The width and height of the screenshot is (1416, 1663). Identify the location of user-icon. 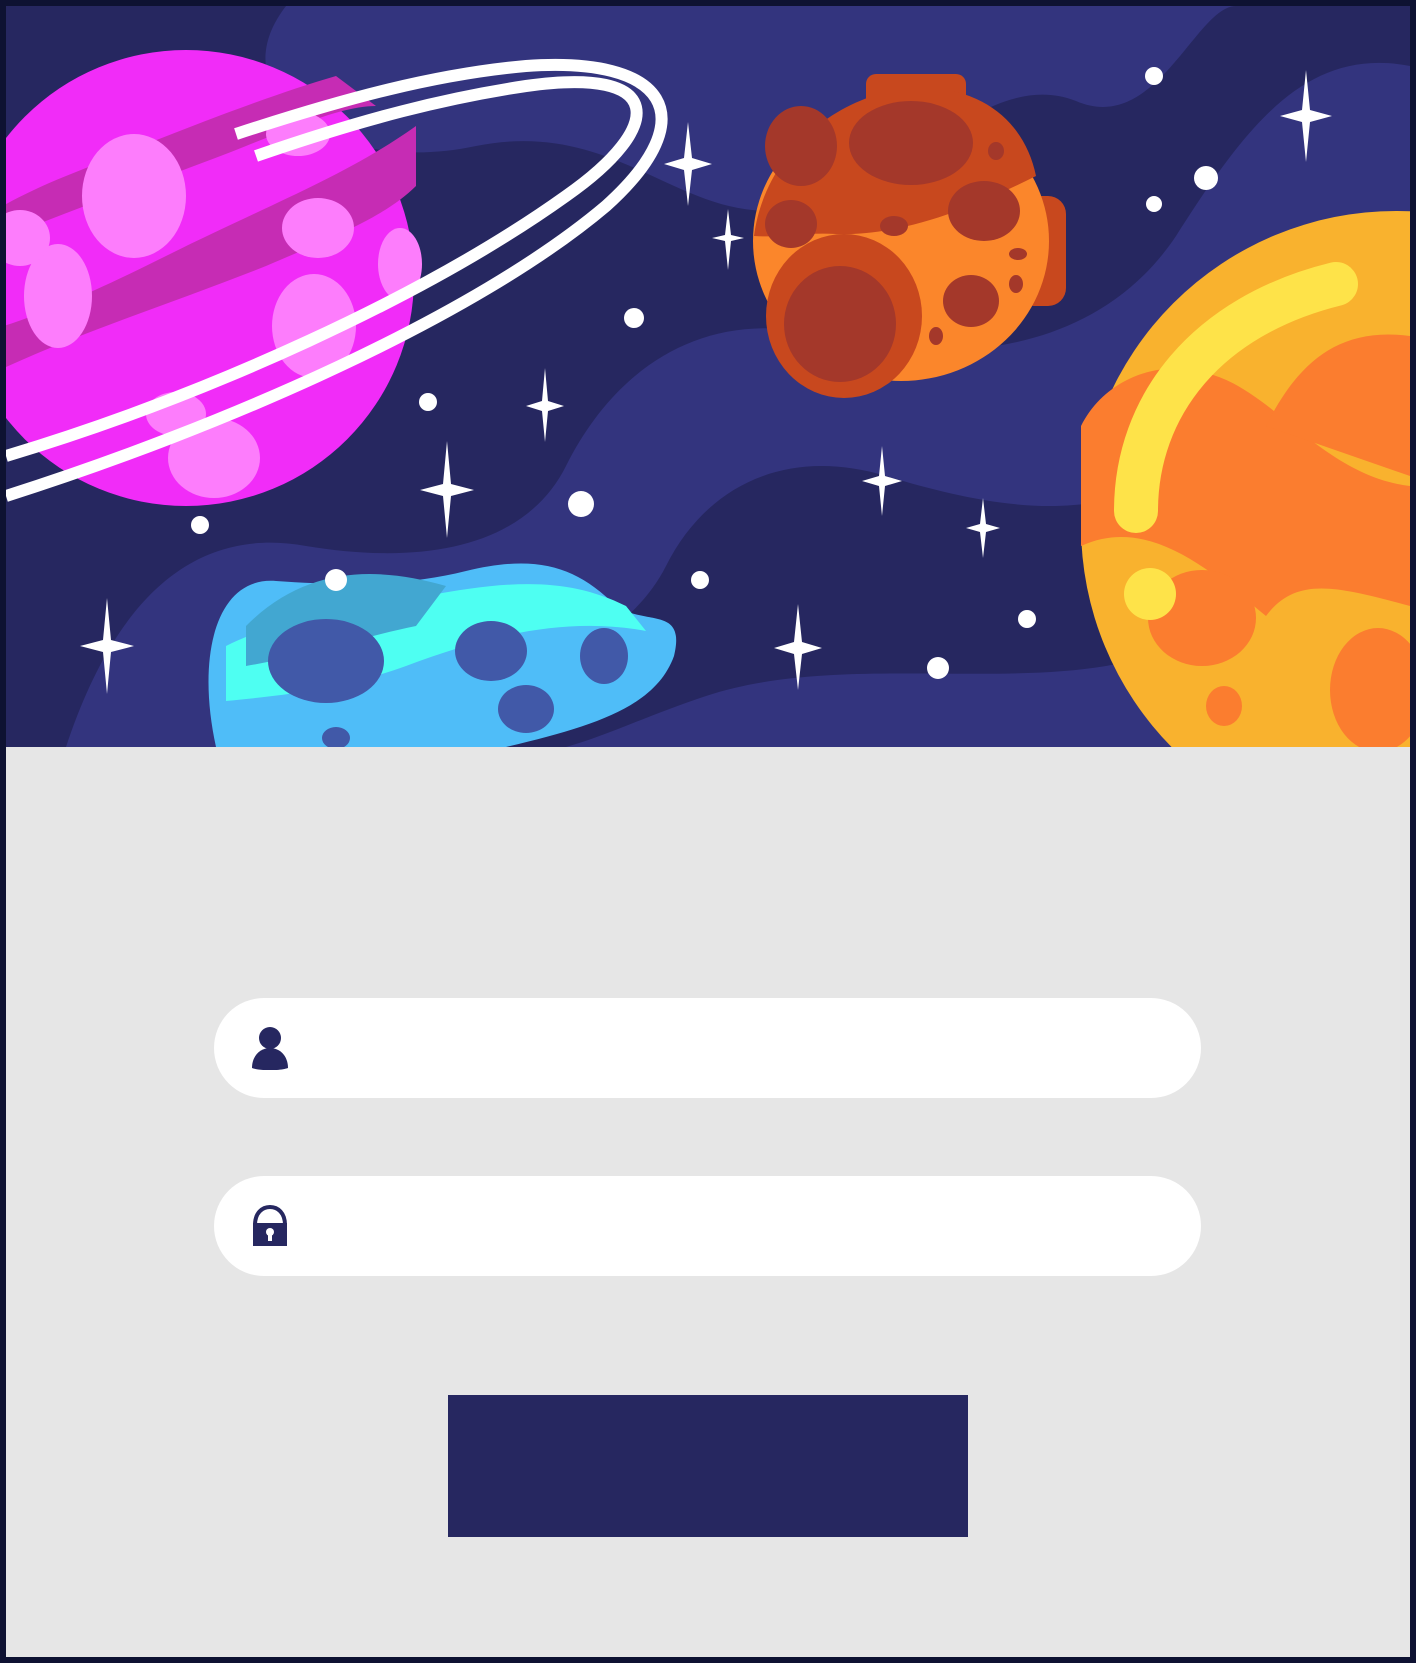
(270, 1048).